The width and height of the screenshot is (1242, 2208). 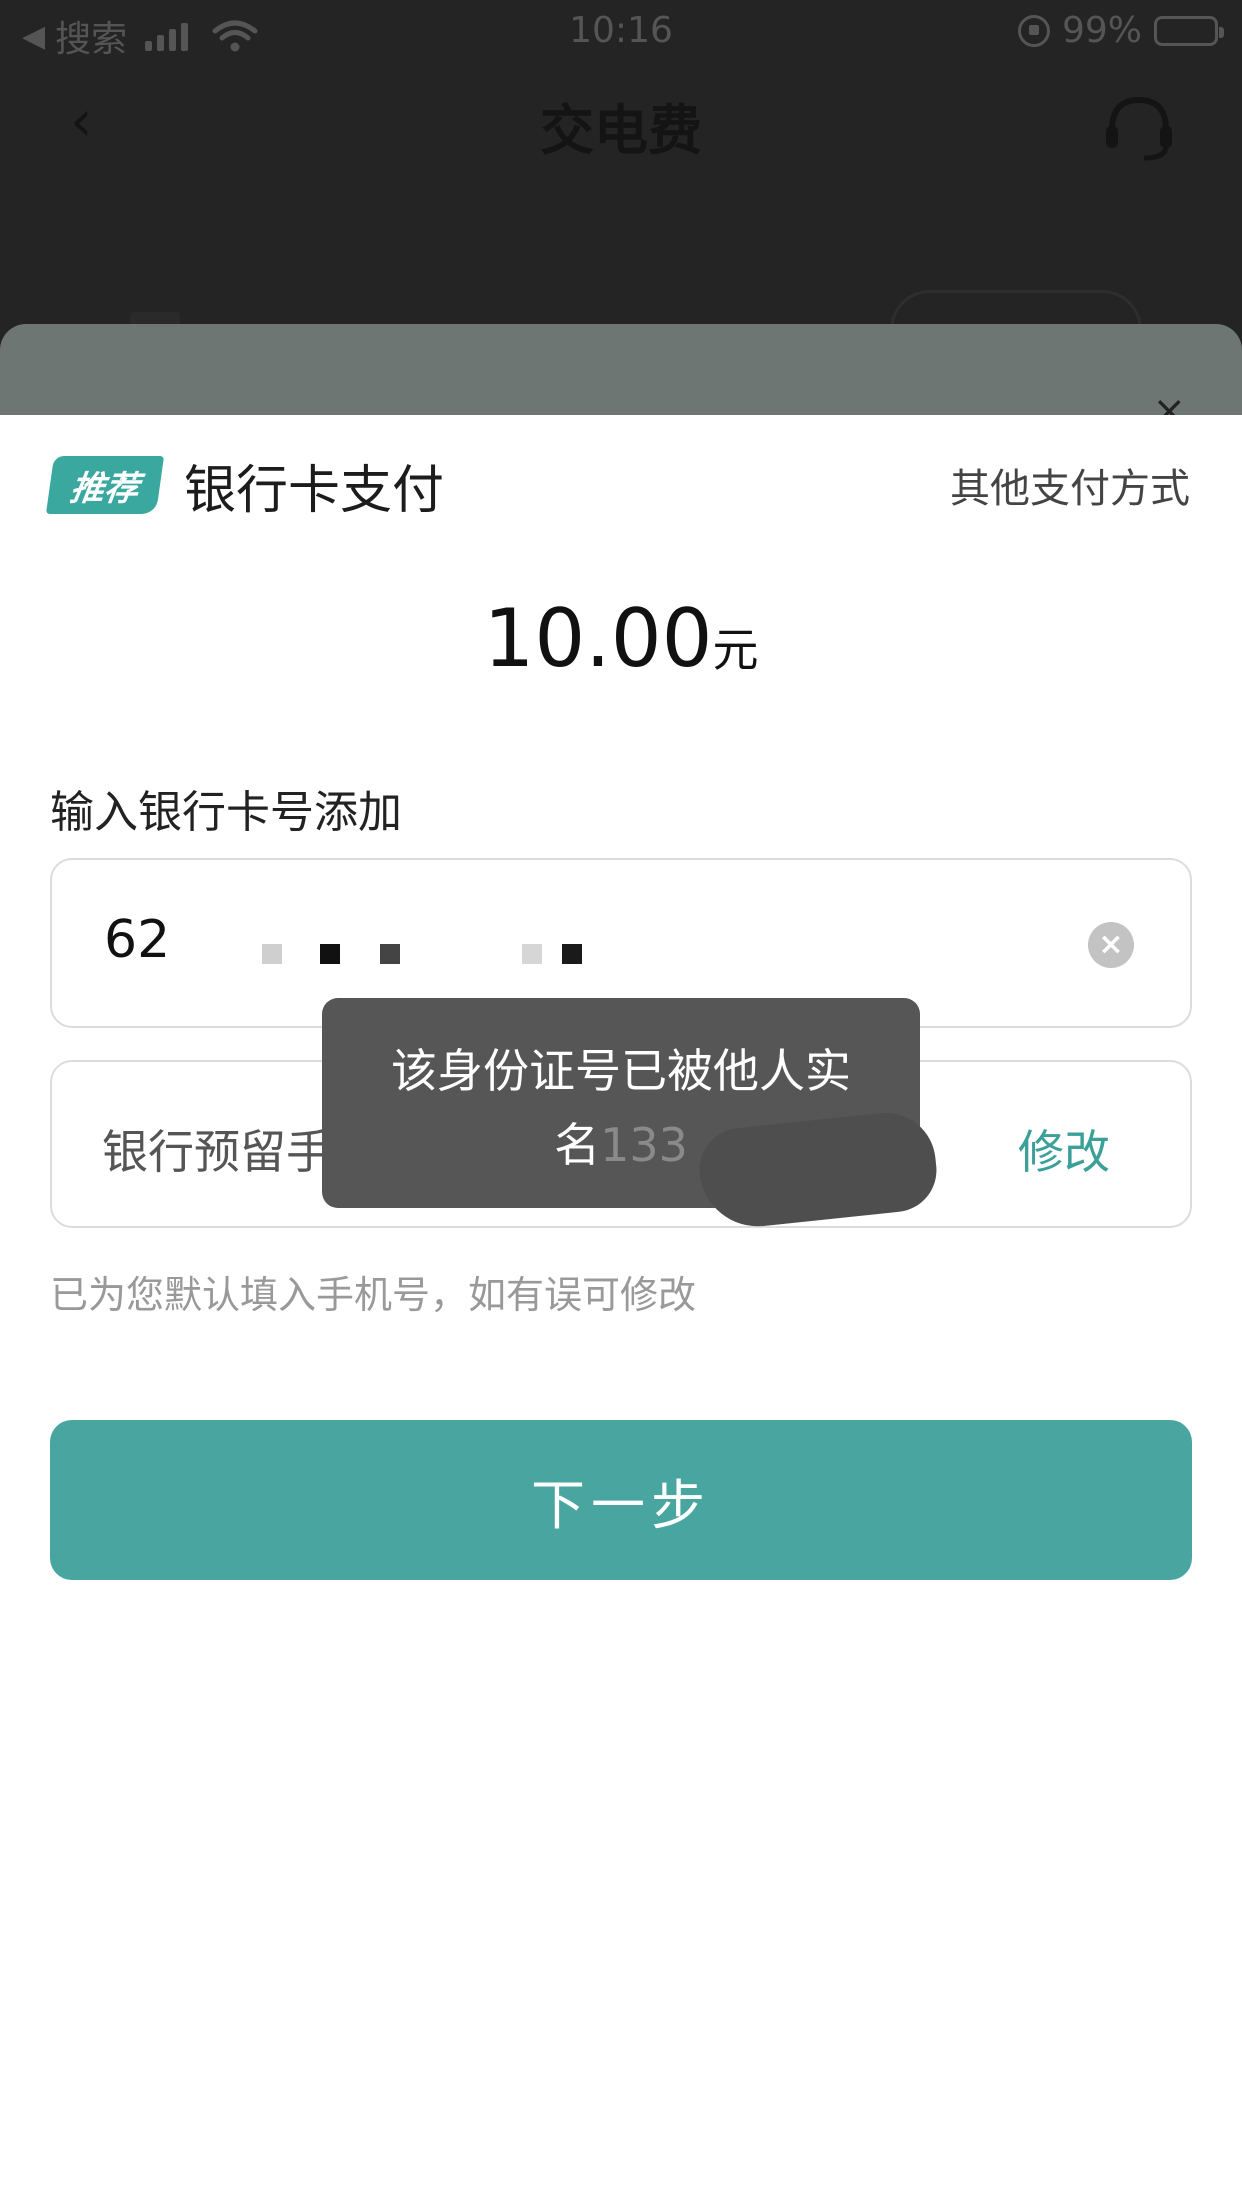 I want to click on toast-line-2-text: 名, so click(x=577, y=1145).